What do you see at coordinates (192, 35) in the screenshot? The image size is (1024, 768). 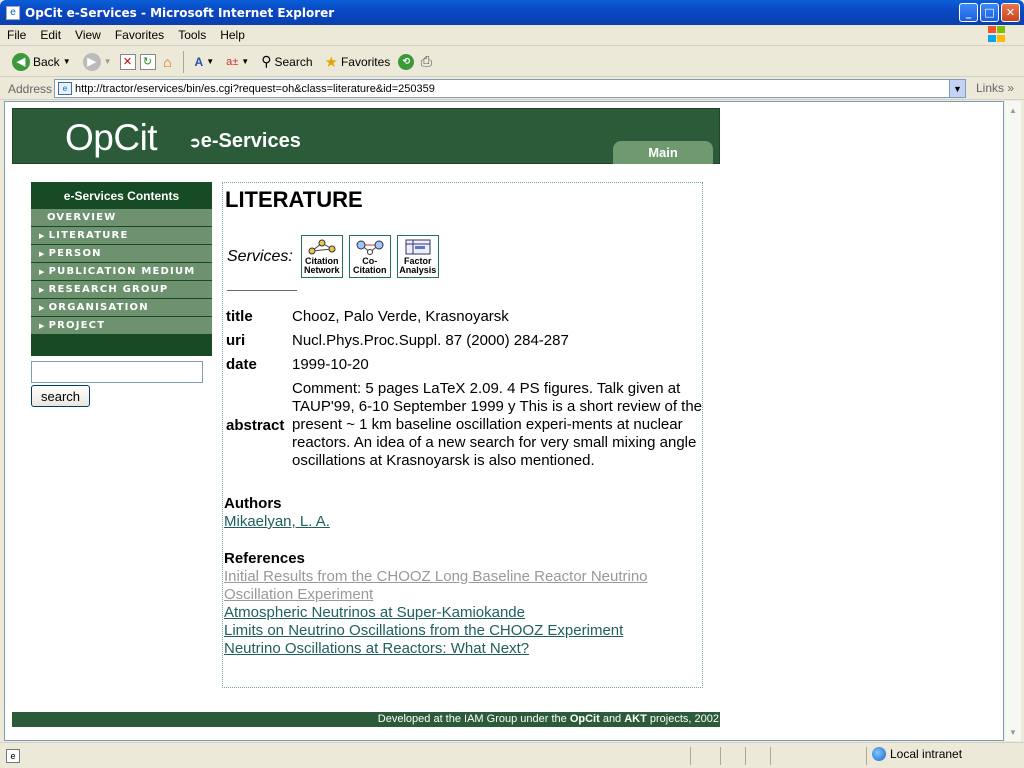 I see `menu-tools: Tools` at bounding box center [192, 35].